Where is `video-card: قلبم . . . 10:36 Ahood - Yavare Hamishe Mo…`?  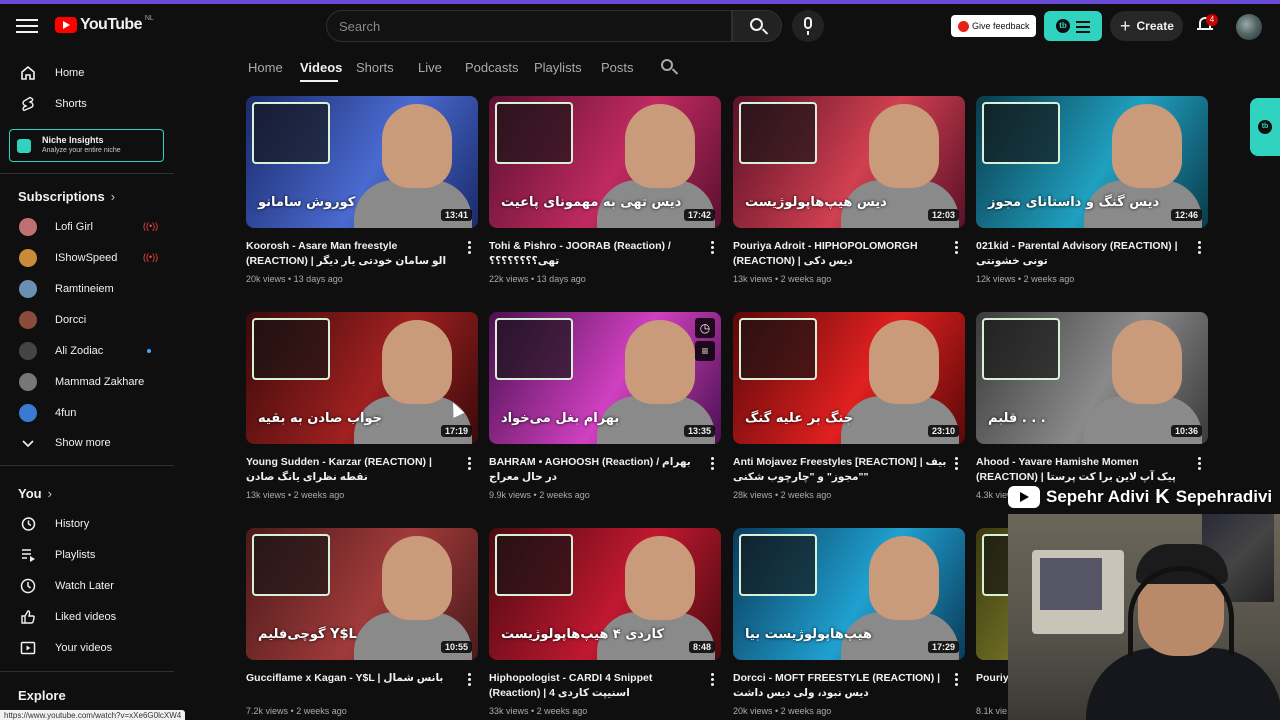 video-card: قلبم . . . 10:36 Ahood - Yavare Hamishe Mo… is located at coordinates (1092, 412).